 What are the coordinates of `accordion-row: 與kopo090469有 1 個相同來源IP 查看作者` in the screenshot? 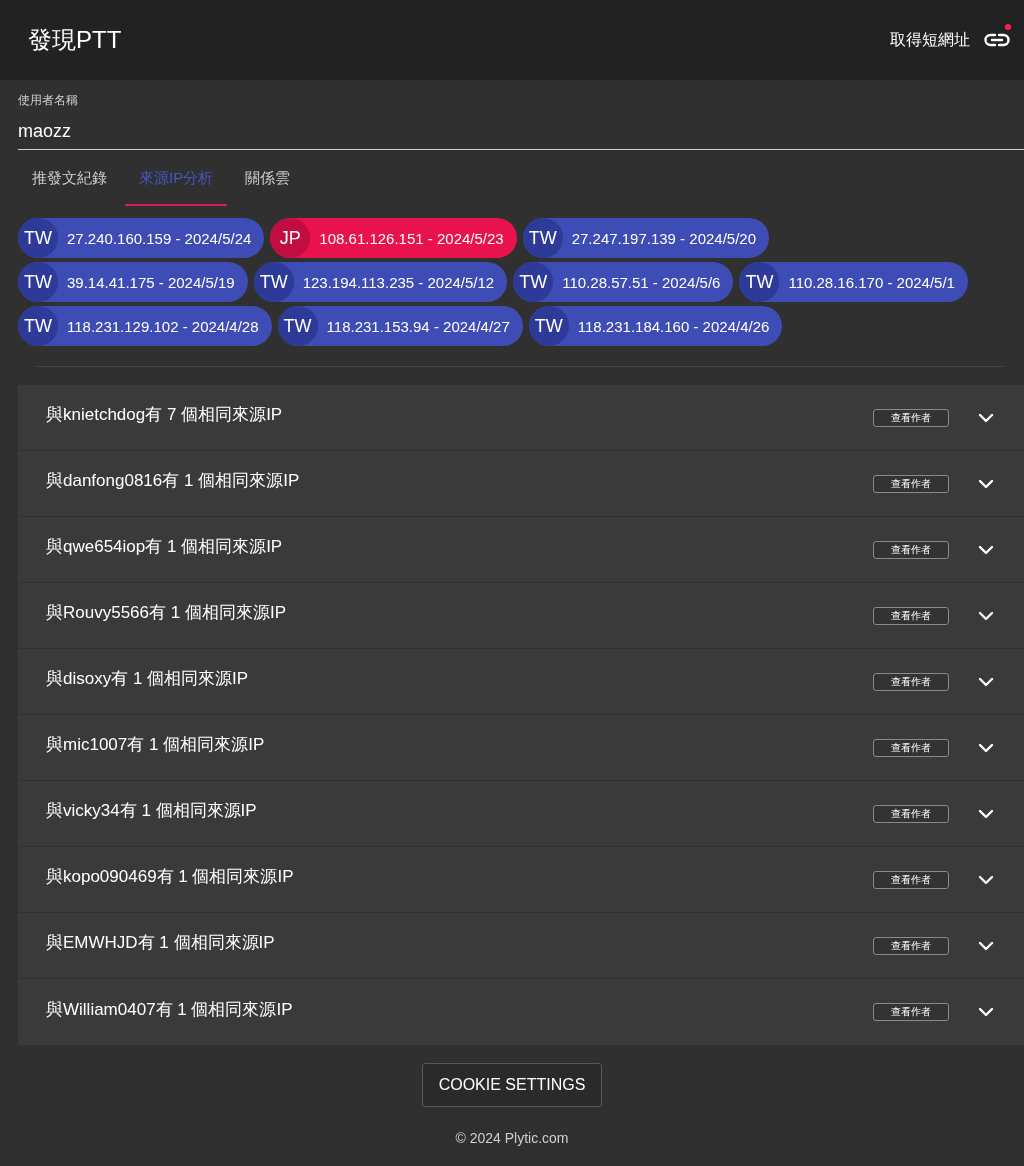 It's located at (521, 880).